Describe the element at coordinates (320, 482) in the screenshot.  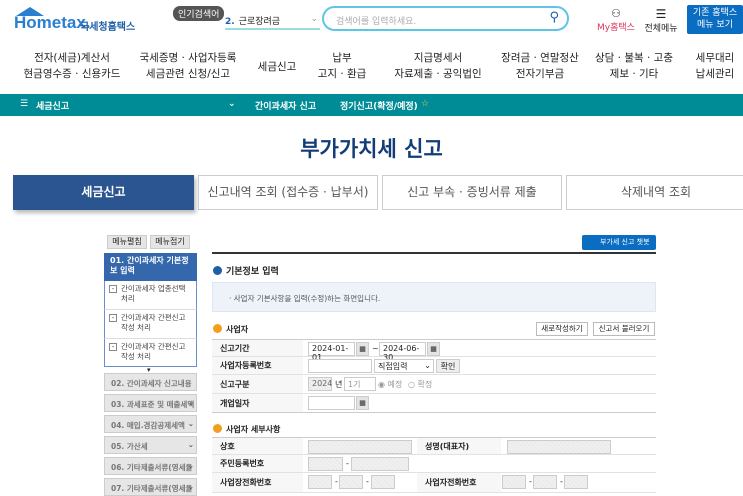
I see `phone-1-input` at that location.